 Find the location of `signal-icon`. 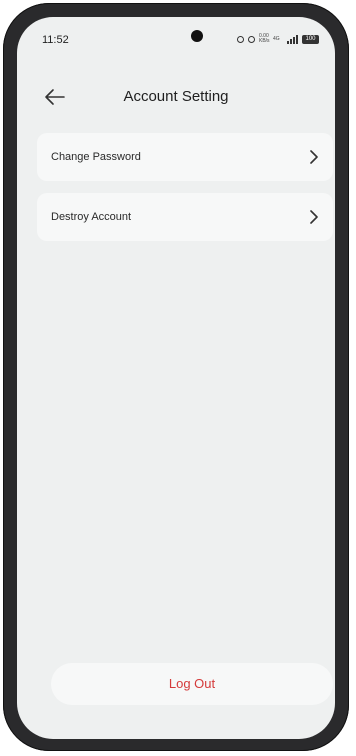

signal-icon is located at coordinates (292, 39).